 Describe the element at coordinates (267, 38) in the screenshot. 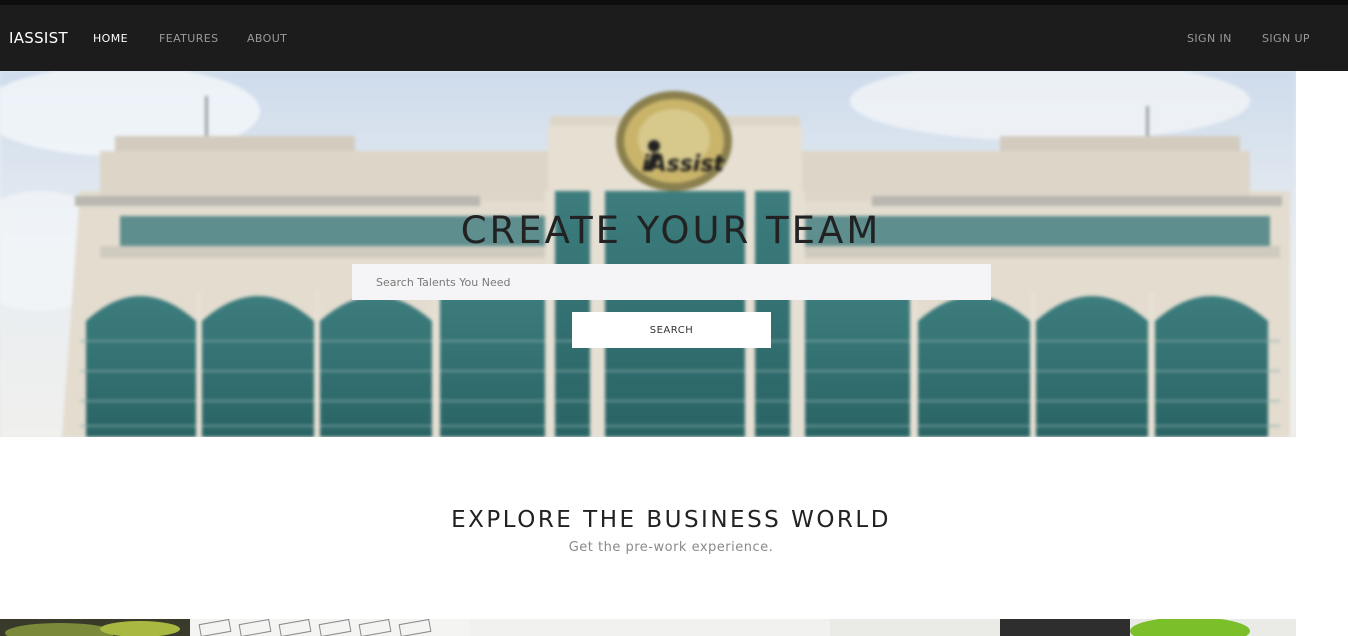

I see `nav-about-link: ABOUT` at that location.